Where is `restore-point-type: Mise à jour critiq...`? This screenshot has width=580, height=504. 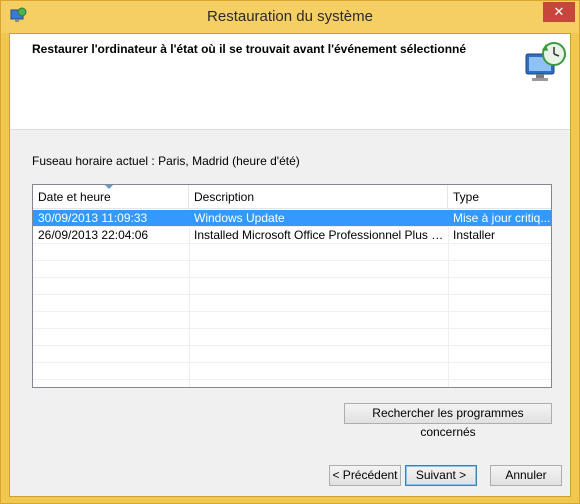 restore-point-type: Mise à jour critiq... is located at coordinates (502, 218).